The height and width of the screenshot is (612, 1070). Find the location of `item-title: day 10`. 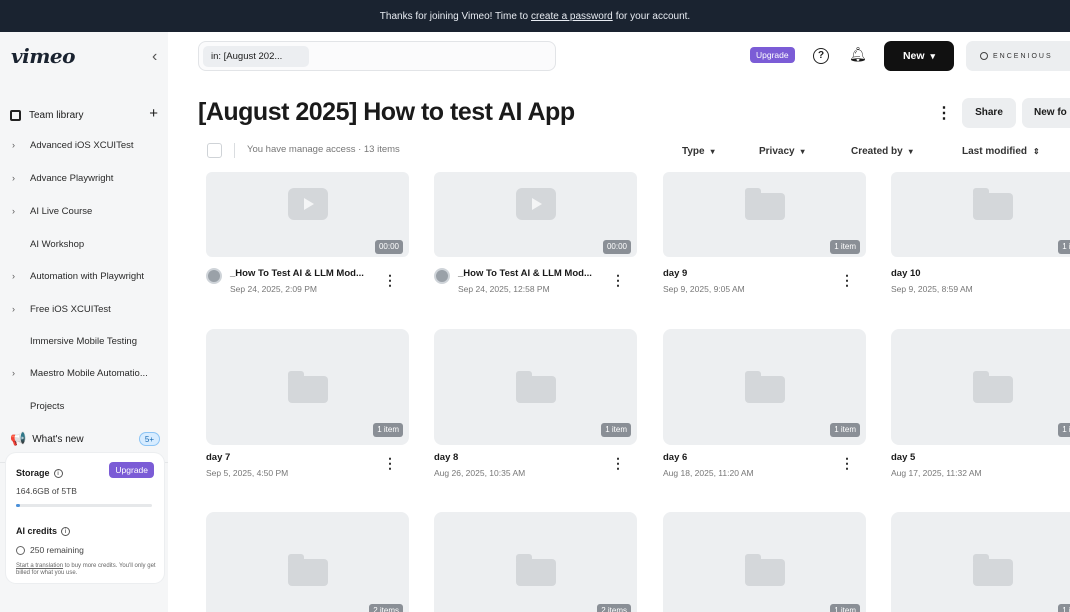

item-title: day 10 is located at coordinates (906, 273).